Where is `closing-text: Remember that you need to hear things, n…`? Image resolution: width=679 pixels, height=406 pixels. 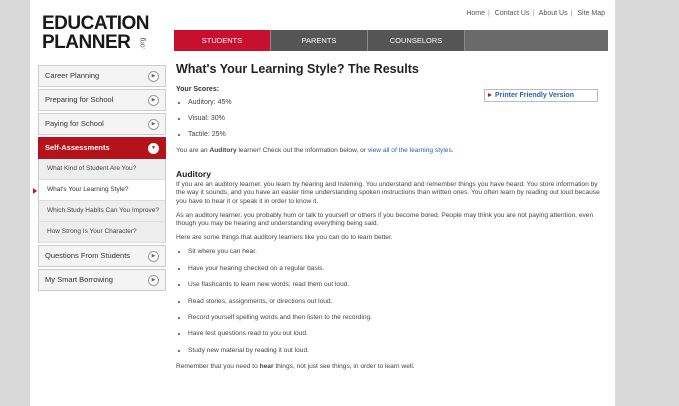
closing-text: Remember that you need to hear things, n… is located at coordinates (295, 367).